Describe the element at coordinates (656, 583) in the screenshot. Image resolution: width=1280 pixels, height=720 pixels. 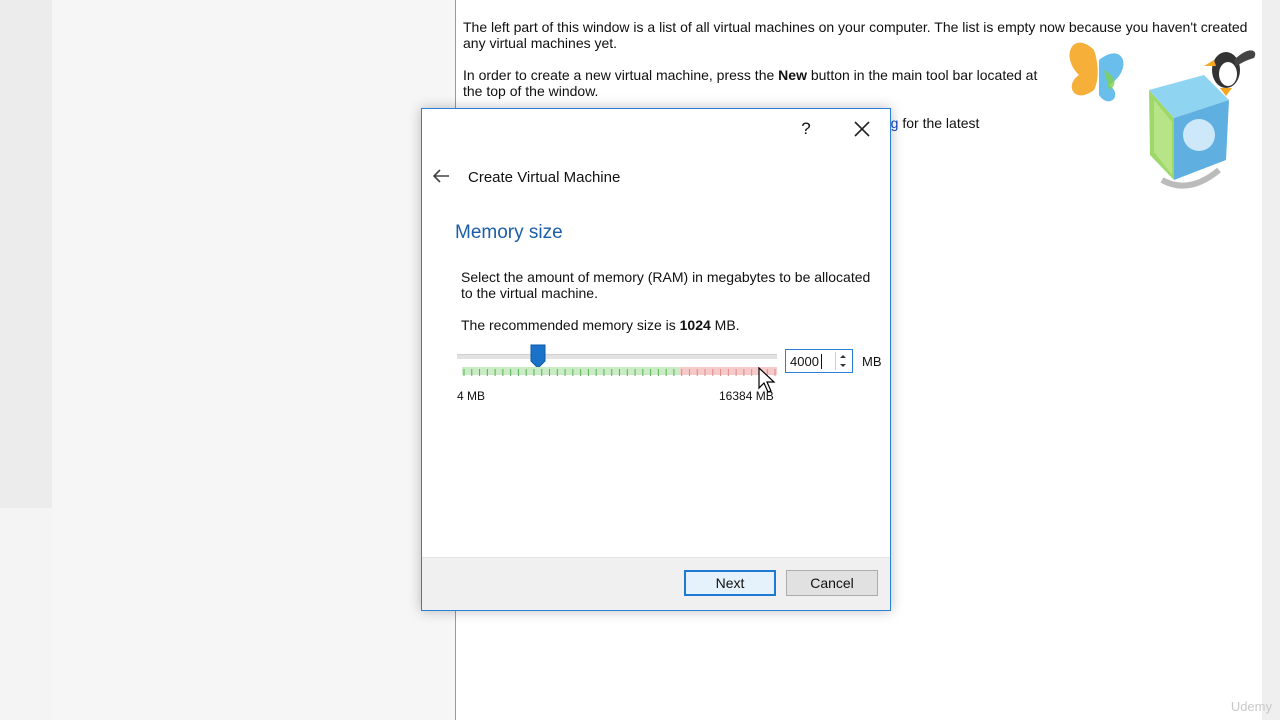
I see `dialog-footer: Next Cancel` at that location.